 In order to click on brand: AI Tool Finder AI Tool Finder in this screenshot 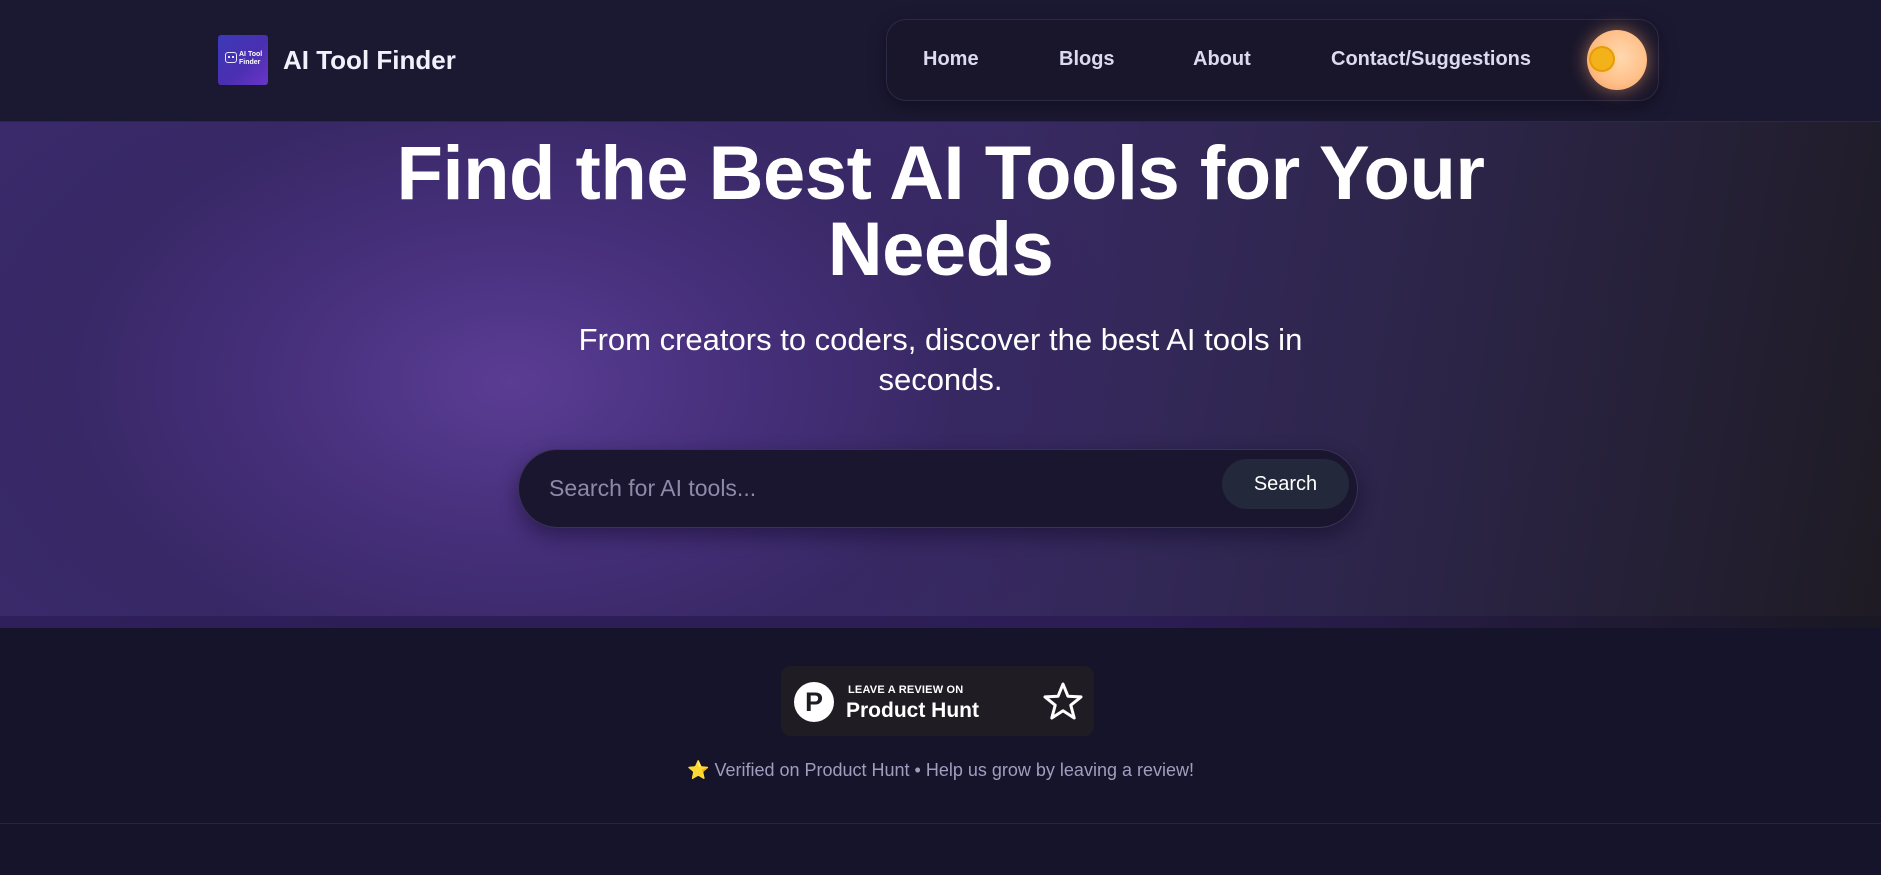, I will do `click(337, 60)`.